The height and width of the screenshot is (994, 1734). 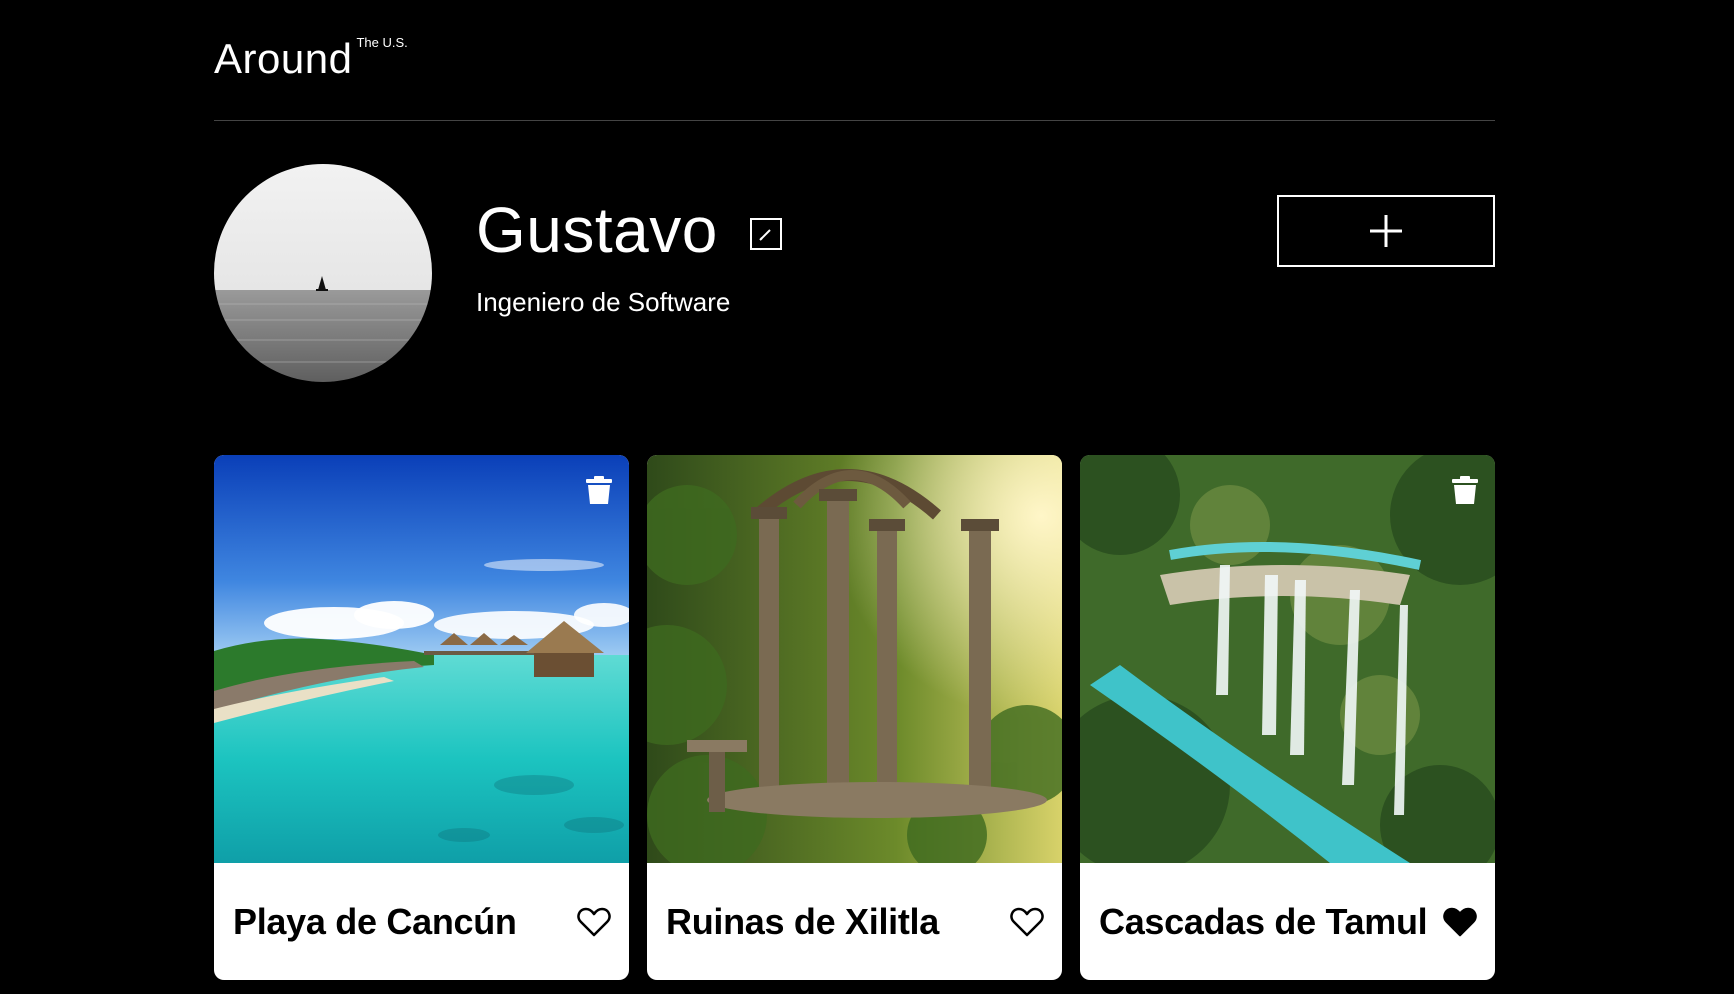 I want to click on place-card: Ruinas de Xilitla, so click(x=854, y=717).